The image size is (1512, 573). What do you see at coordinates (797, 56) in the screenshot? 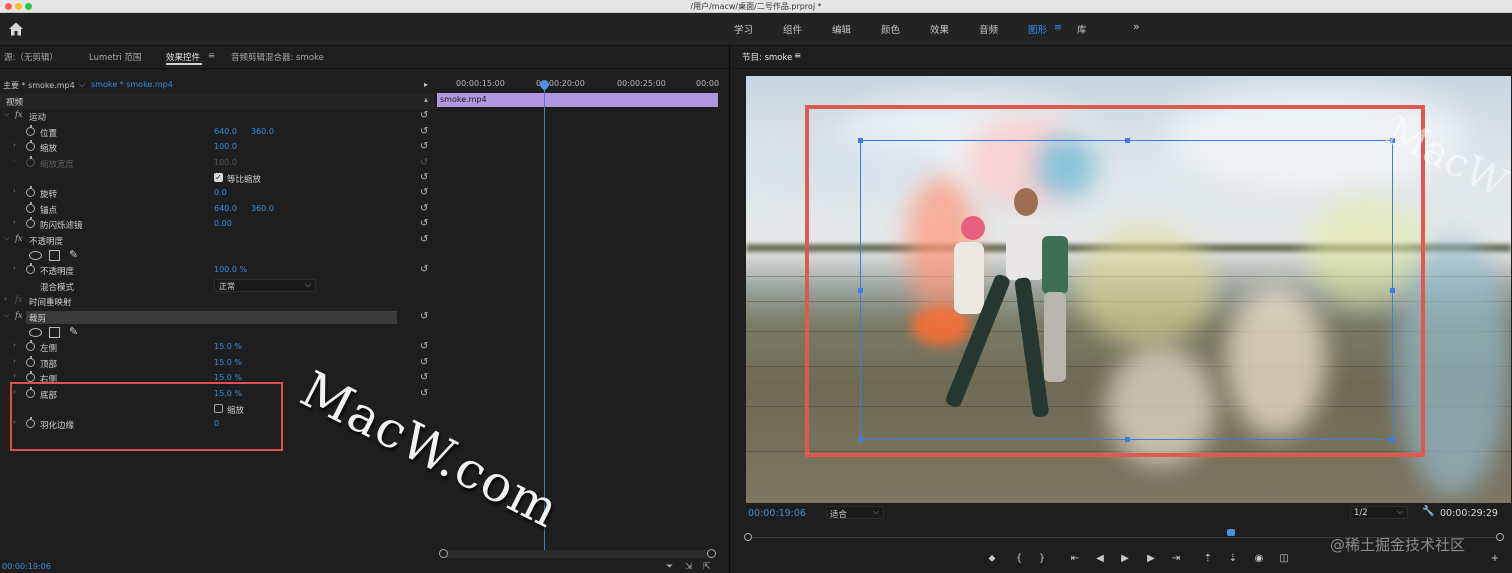
I see `program-menu-icon: ≡` at bounding box center [797, 56].